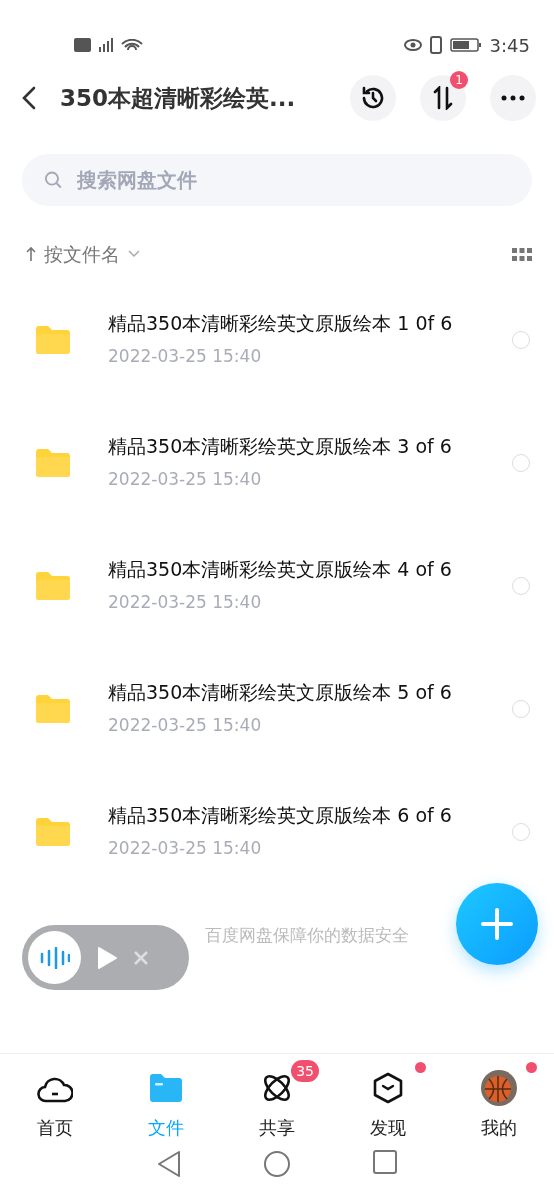  I want to click on eye-icon, so click(412, 45).